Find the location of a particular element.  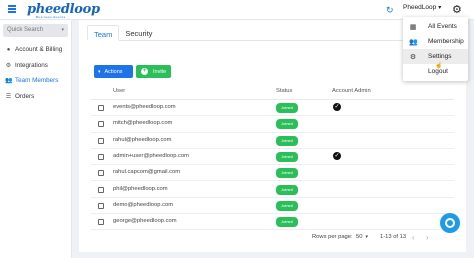

table-row: rahul.capcom@gmail.com Joined is located at coordinates (272, 173).